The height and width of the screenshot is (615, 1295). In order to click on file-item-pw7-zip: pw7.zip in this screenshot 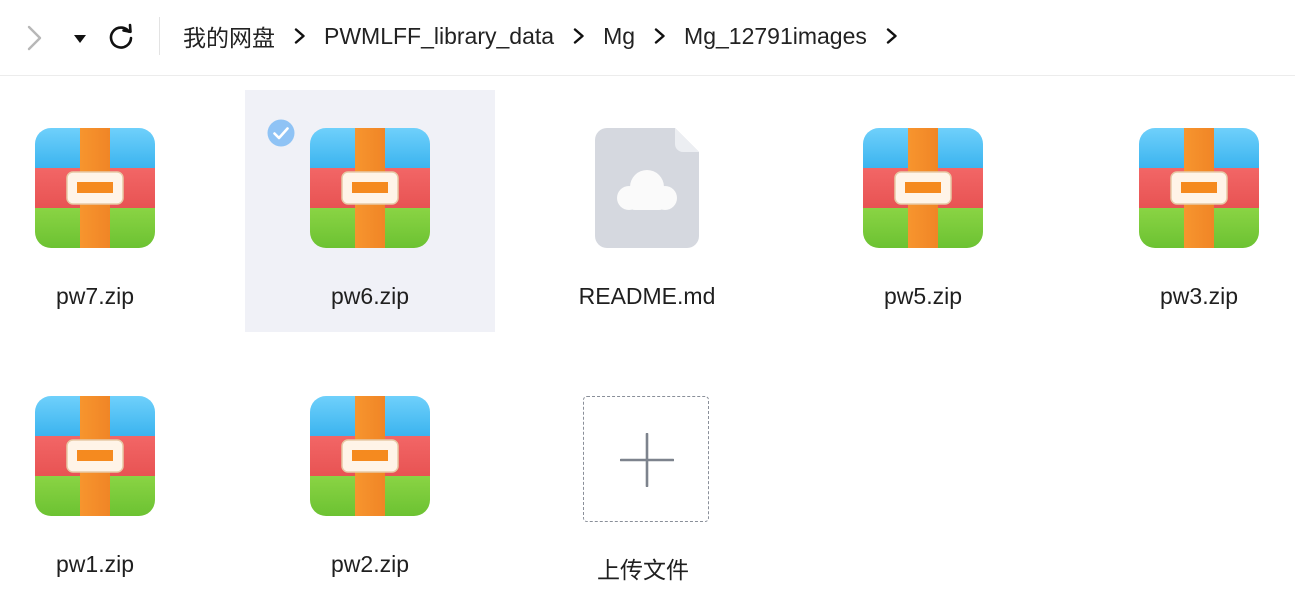, I will do `click(110, 211)`.